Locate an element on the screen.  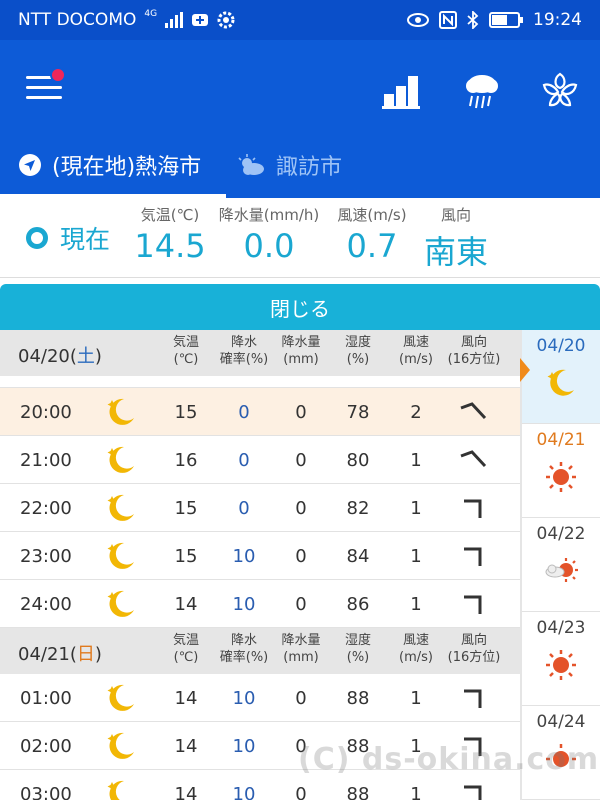
table-row: 22:00 15 0 0 82 1 is located at coordinates (260, 508).